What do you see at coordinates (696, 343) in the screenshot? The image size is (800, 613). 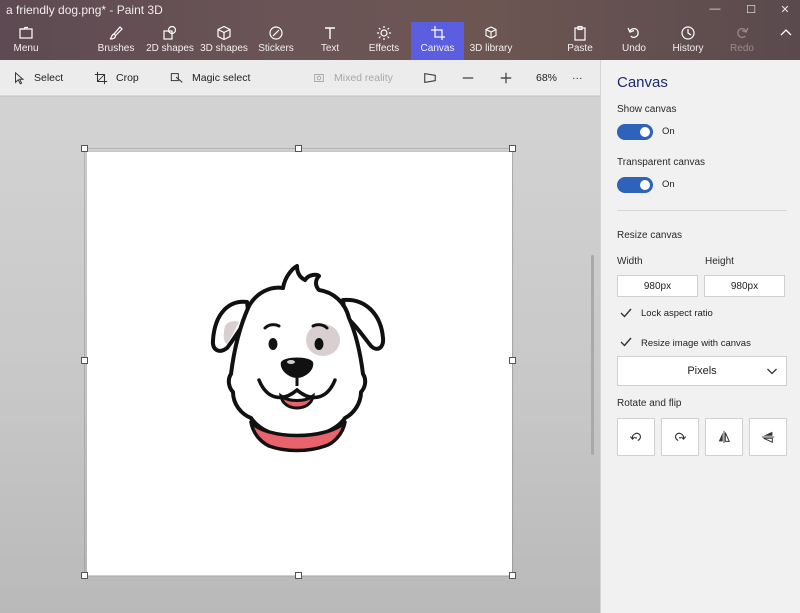 I see `resize-with-canvas-label: Resize image with canvas` at bounding box center [696, 343].